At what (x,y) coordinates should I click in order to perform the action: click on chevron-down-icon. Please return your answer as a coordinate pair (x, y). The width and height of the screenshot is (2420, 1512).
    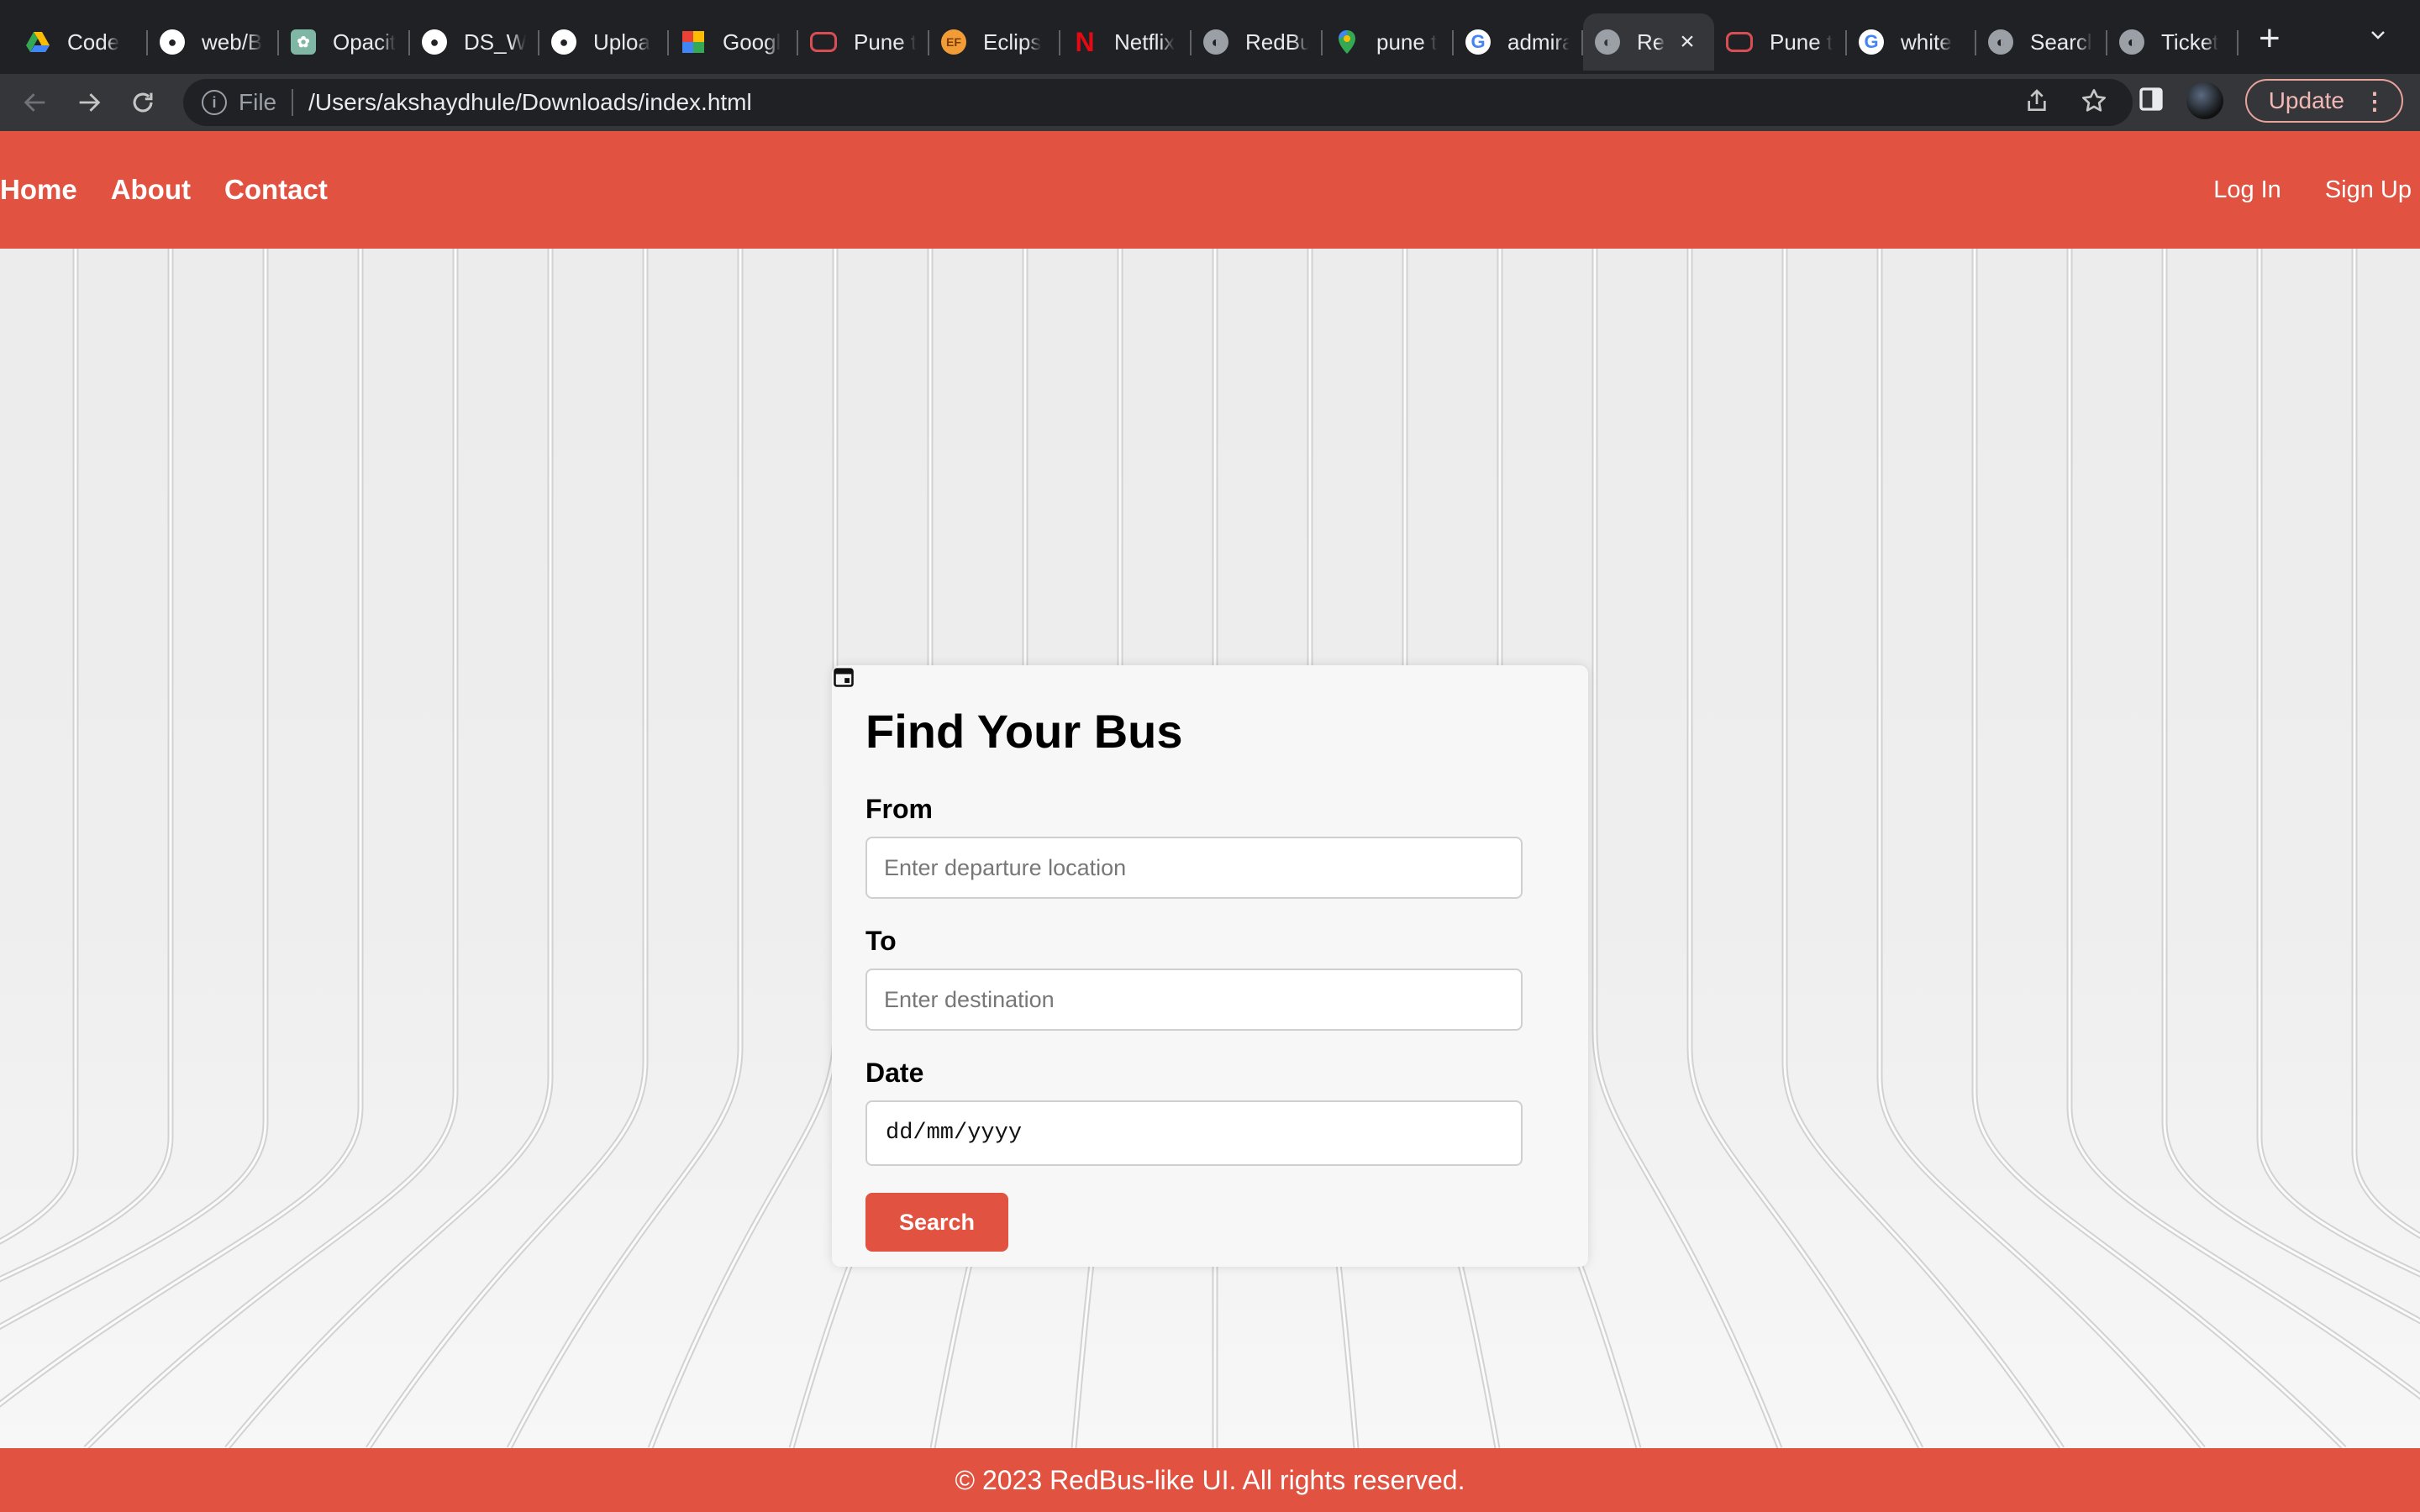
    Looking at the image, I should click on (2378, 38).